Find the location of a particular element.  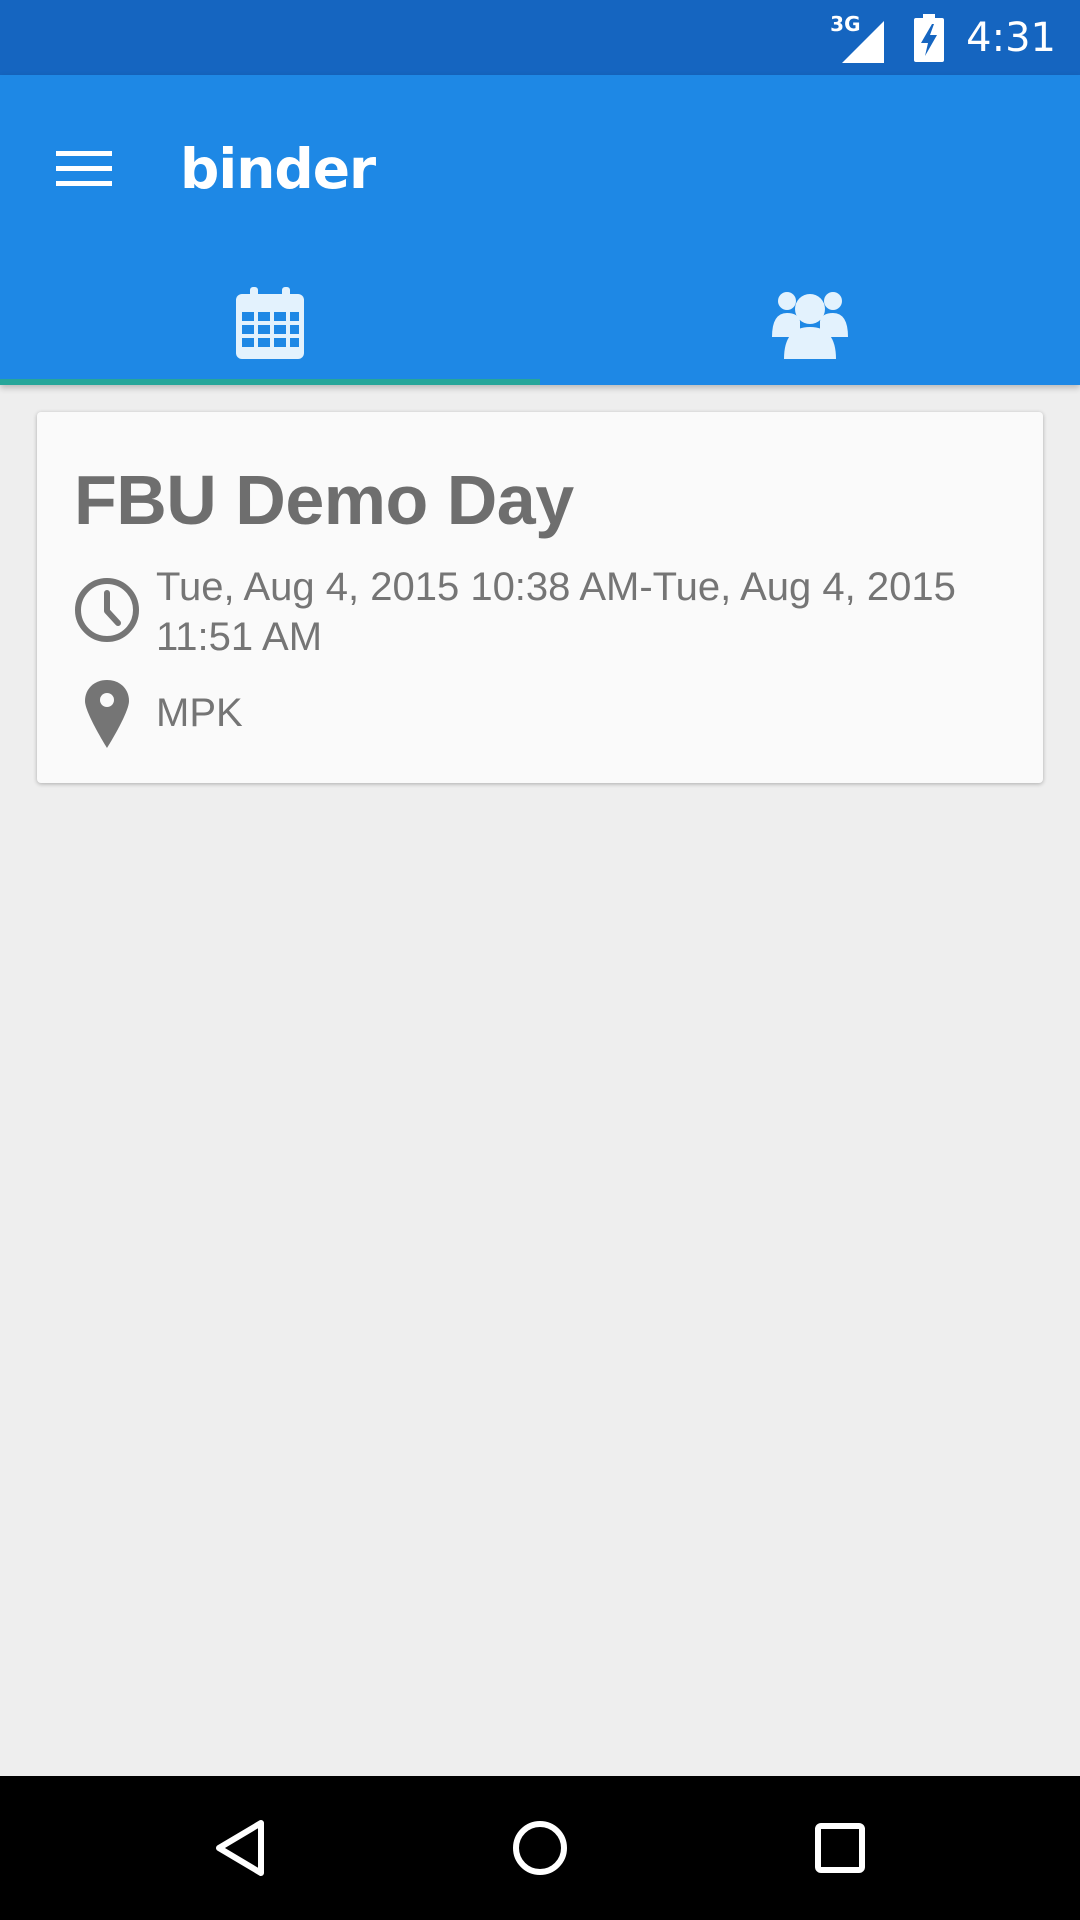

tab-groups is located at coordinates (810, 322).